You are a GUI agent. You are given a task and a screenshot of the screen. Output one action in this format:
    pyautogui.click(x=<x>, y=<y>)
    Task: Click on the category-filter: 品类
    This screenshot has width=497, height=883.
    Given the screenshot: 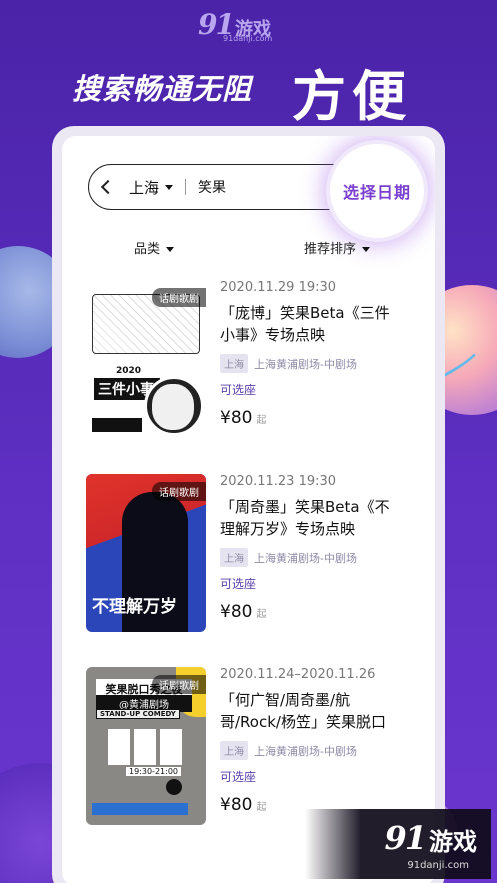 What is the action you would take?
    pyautogui.click(x=154, y=247)
    